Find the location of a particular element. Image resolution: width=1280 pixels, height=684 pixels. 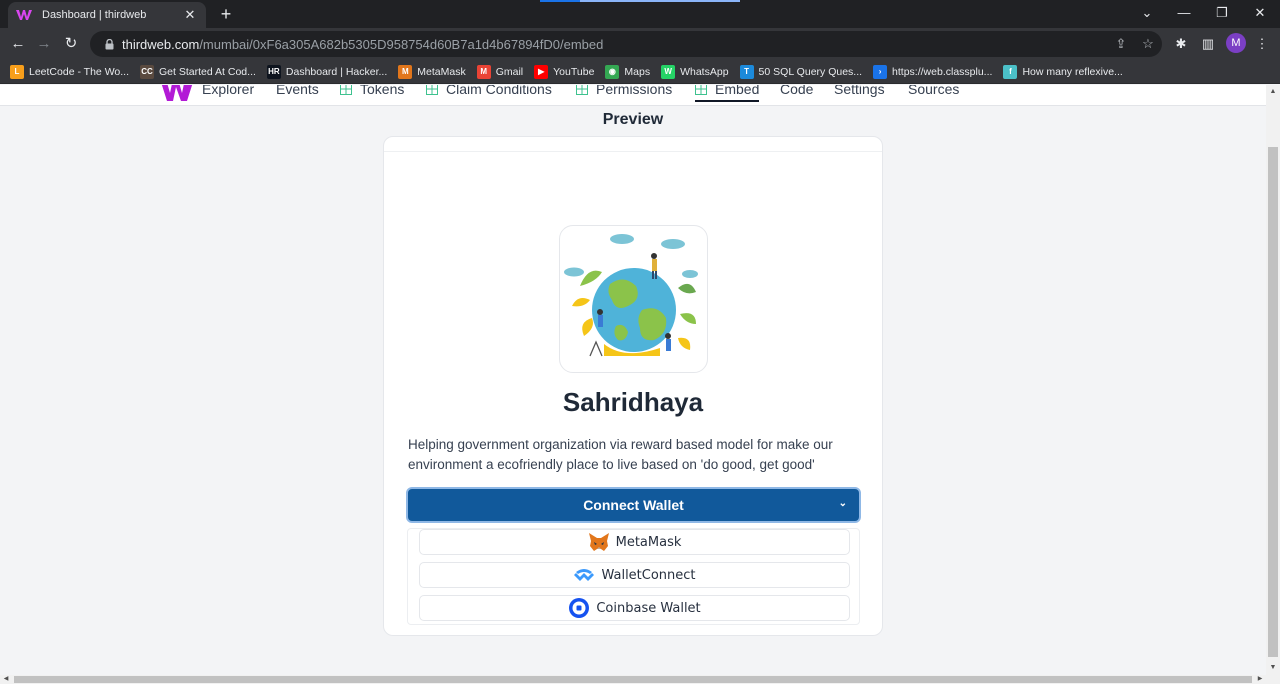

metamask-option: MetaMask is located at coordinates (634, 542).